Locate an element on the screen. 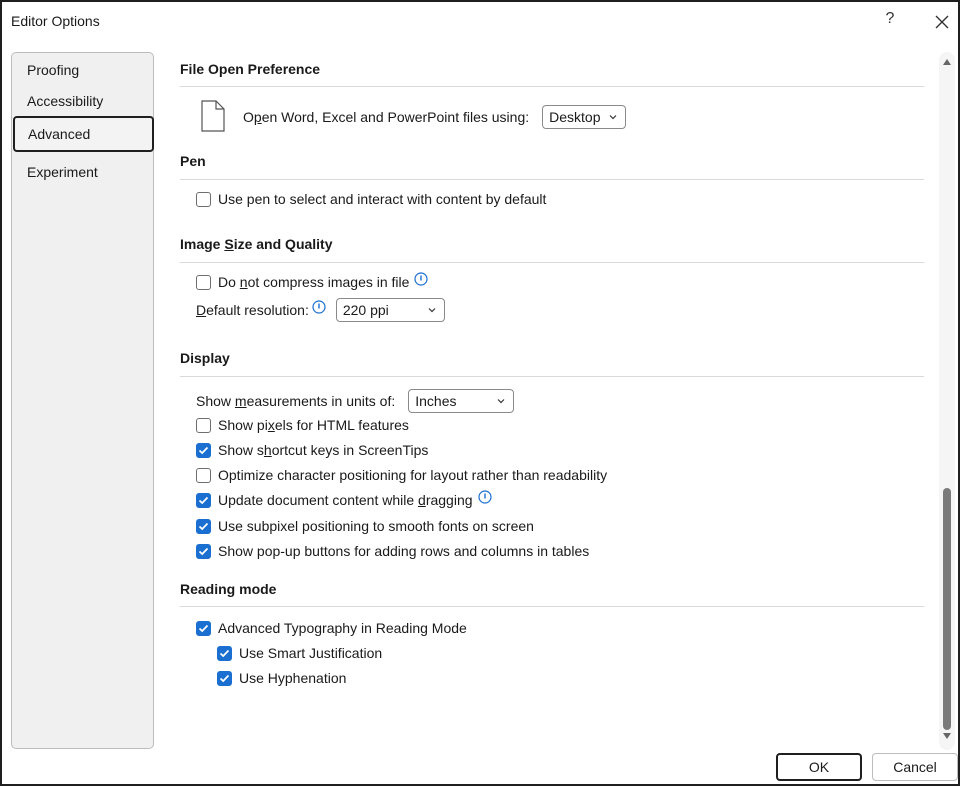 The height and width of the screenshot is (789, 960). advanced-typography-label: Advanced Typography in Reading Mode is located at coordinates (342, 628).